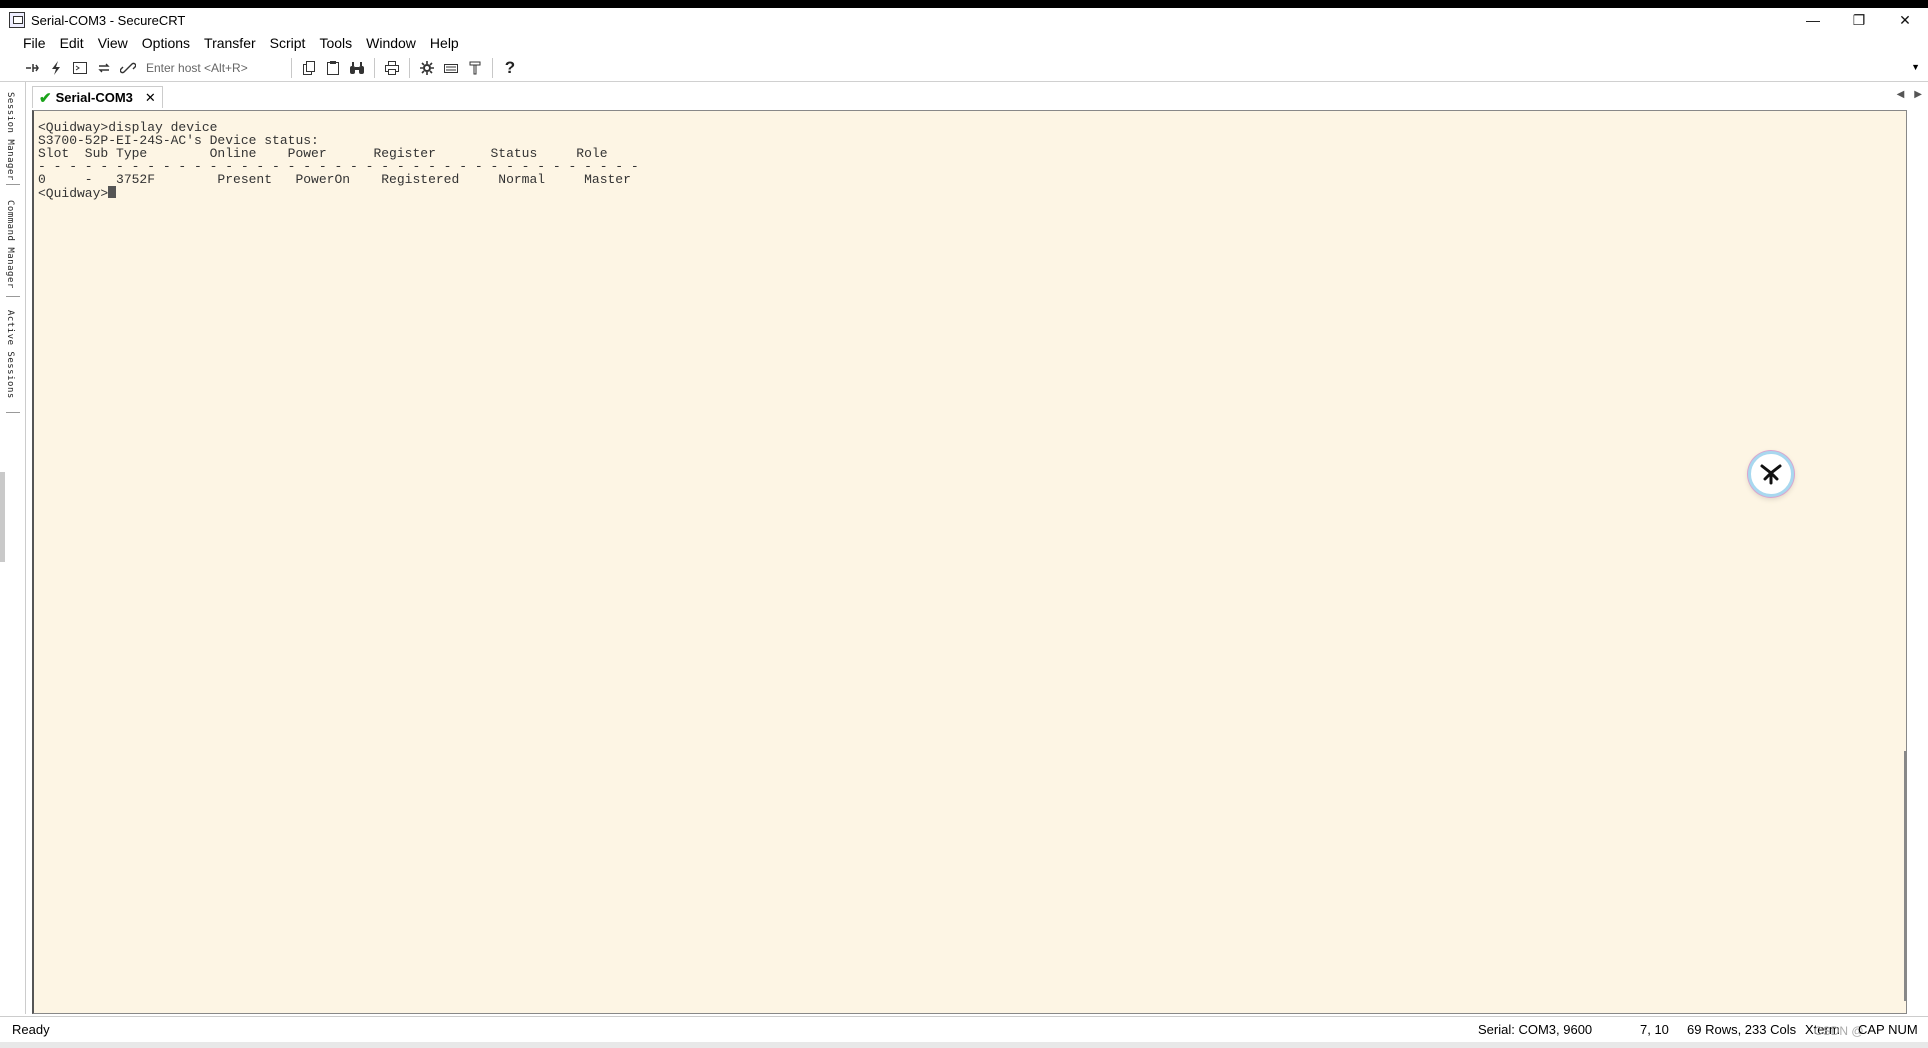 The image size is (1928, 1048). Describe the element at coordinates (45, 98) in the screenshot. I see `connected-check-icon: ✔` at that location.